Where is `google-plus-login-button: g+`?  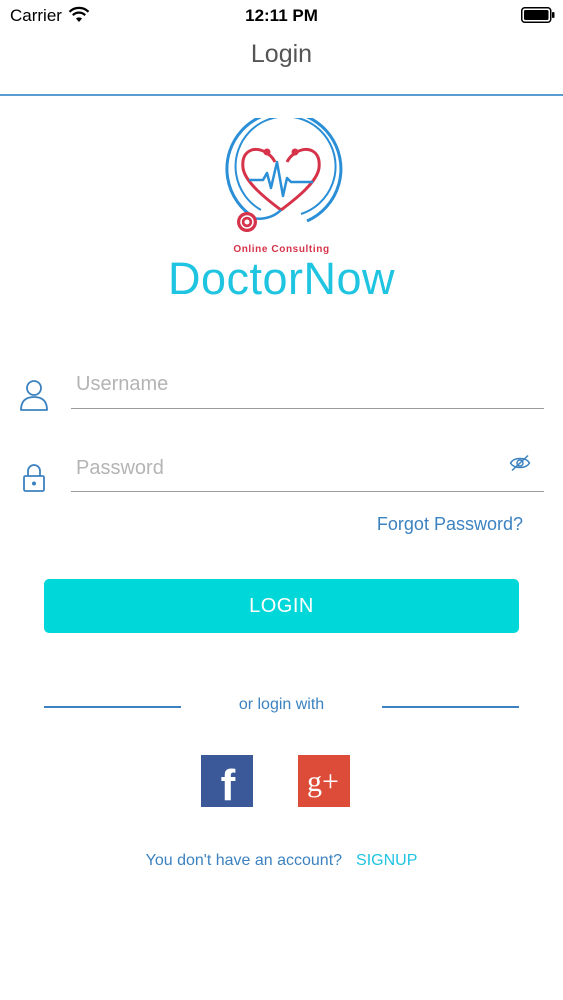
google-plus-login-button: g+ is located at coordinates (324, 781).